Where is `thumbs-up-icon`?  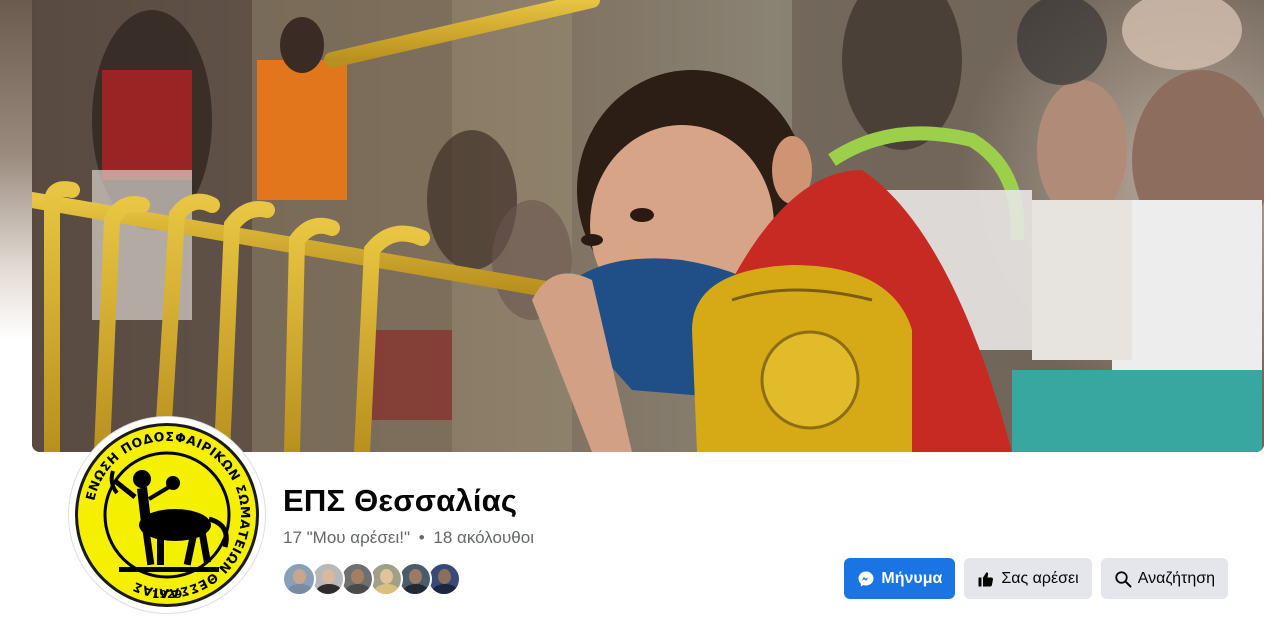 thumbs-up-icon is located at coordinates (986, 579).